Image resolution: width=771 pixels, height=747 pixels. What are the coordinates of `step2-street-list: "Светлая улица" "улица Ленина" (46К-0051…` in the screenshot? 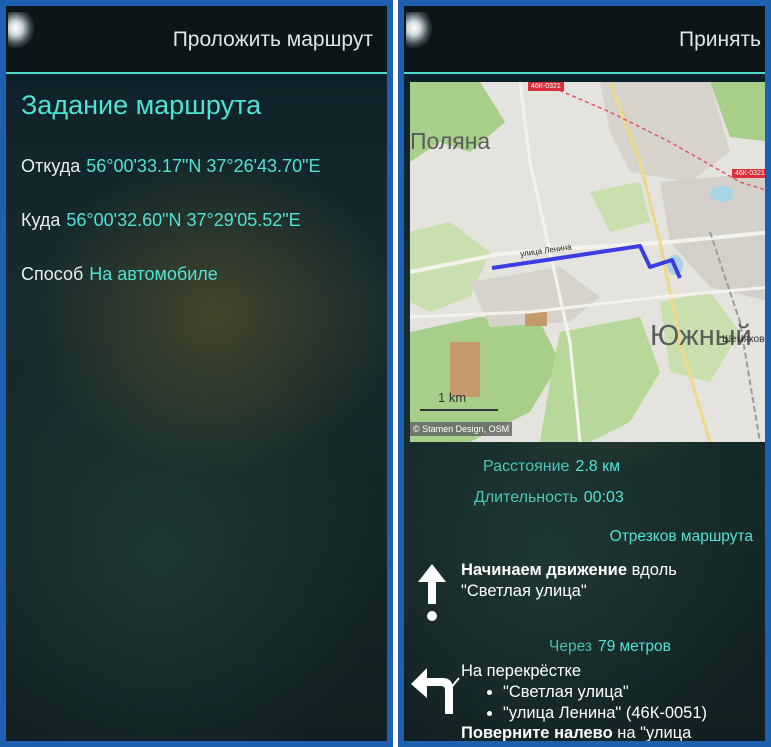 It's located at (613, 703).